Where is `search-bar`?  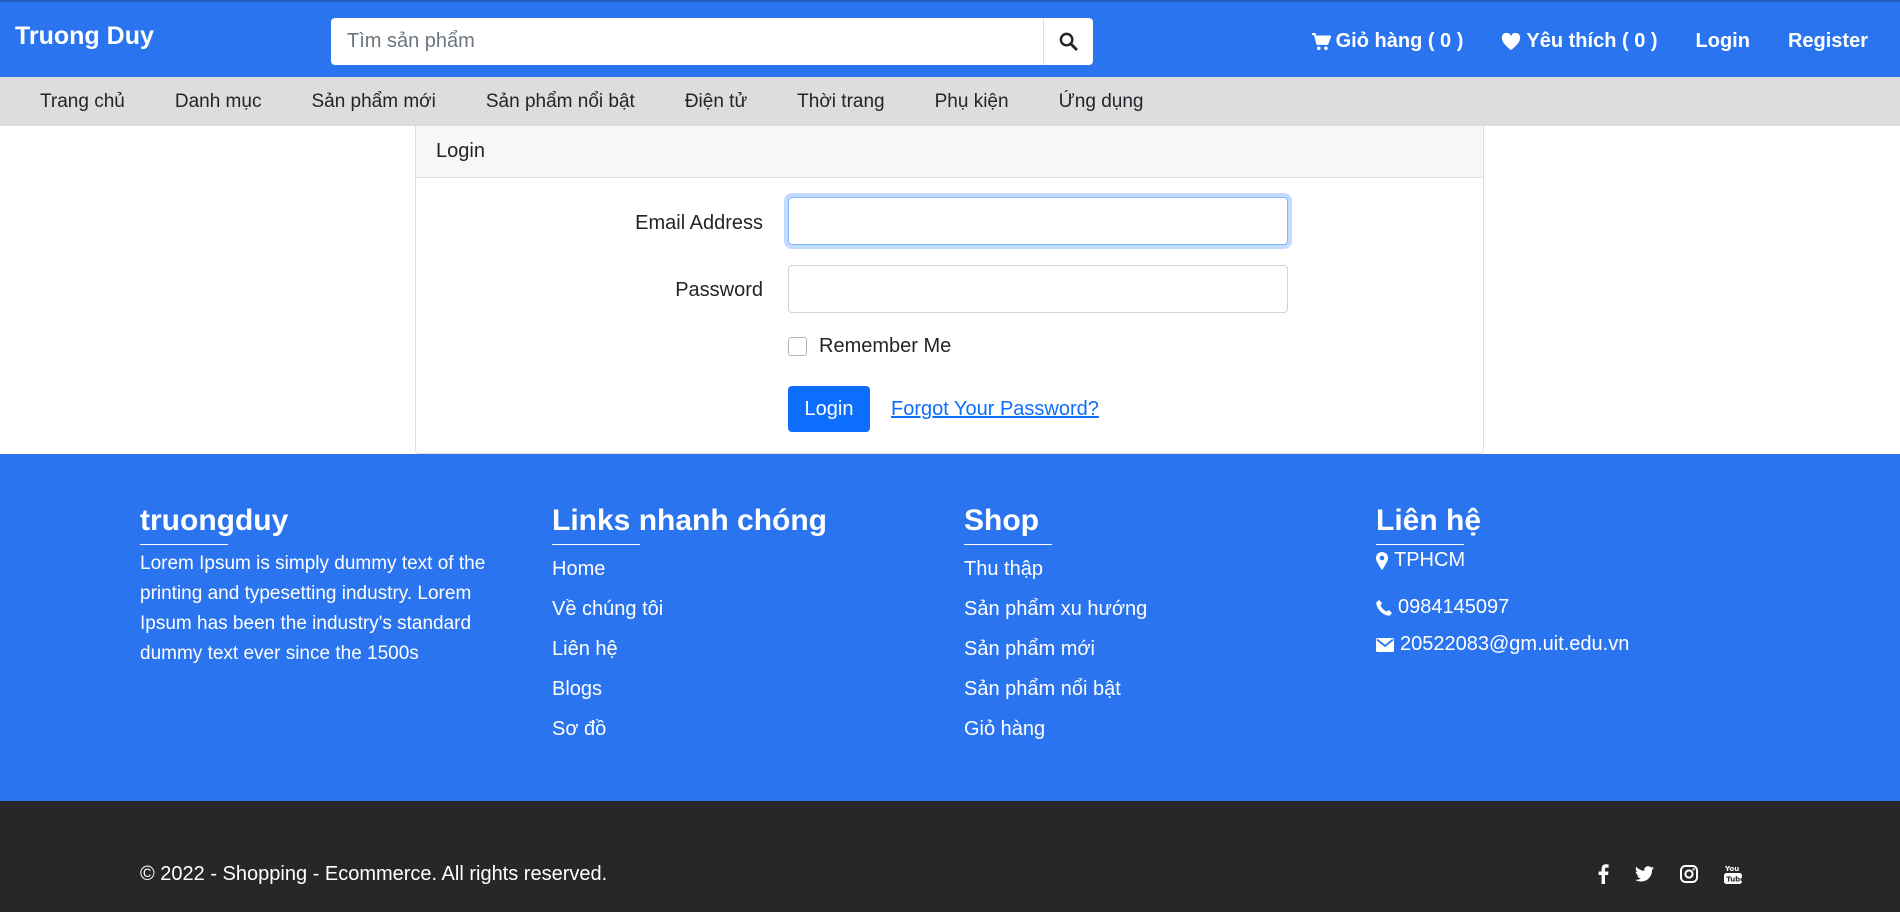
search-bar is located at coordinates (712, 41).